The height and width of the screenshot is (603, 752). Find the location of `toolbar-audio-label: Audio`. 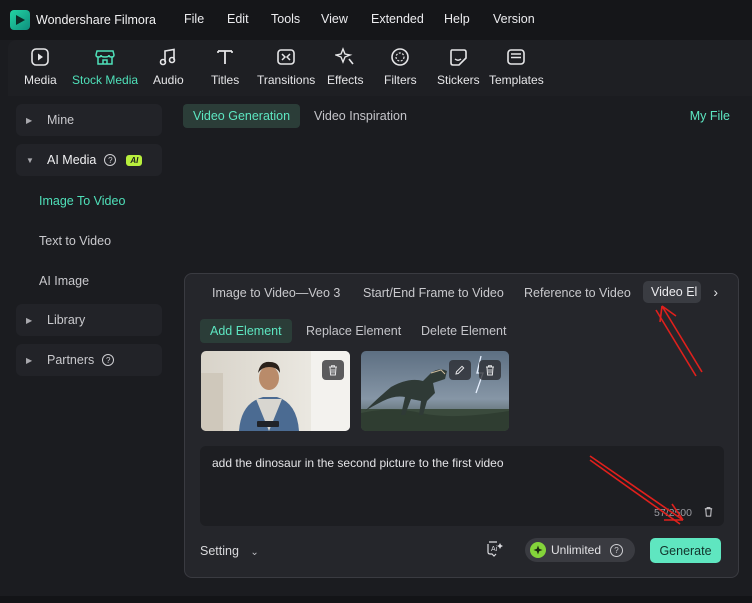

toolbar-audio-label: Audio is located at coordinates (168, 80).